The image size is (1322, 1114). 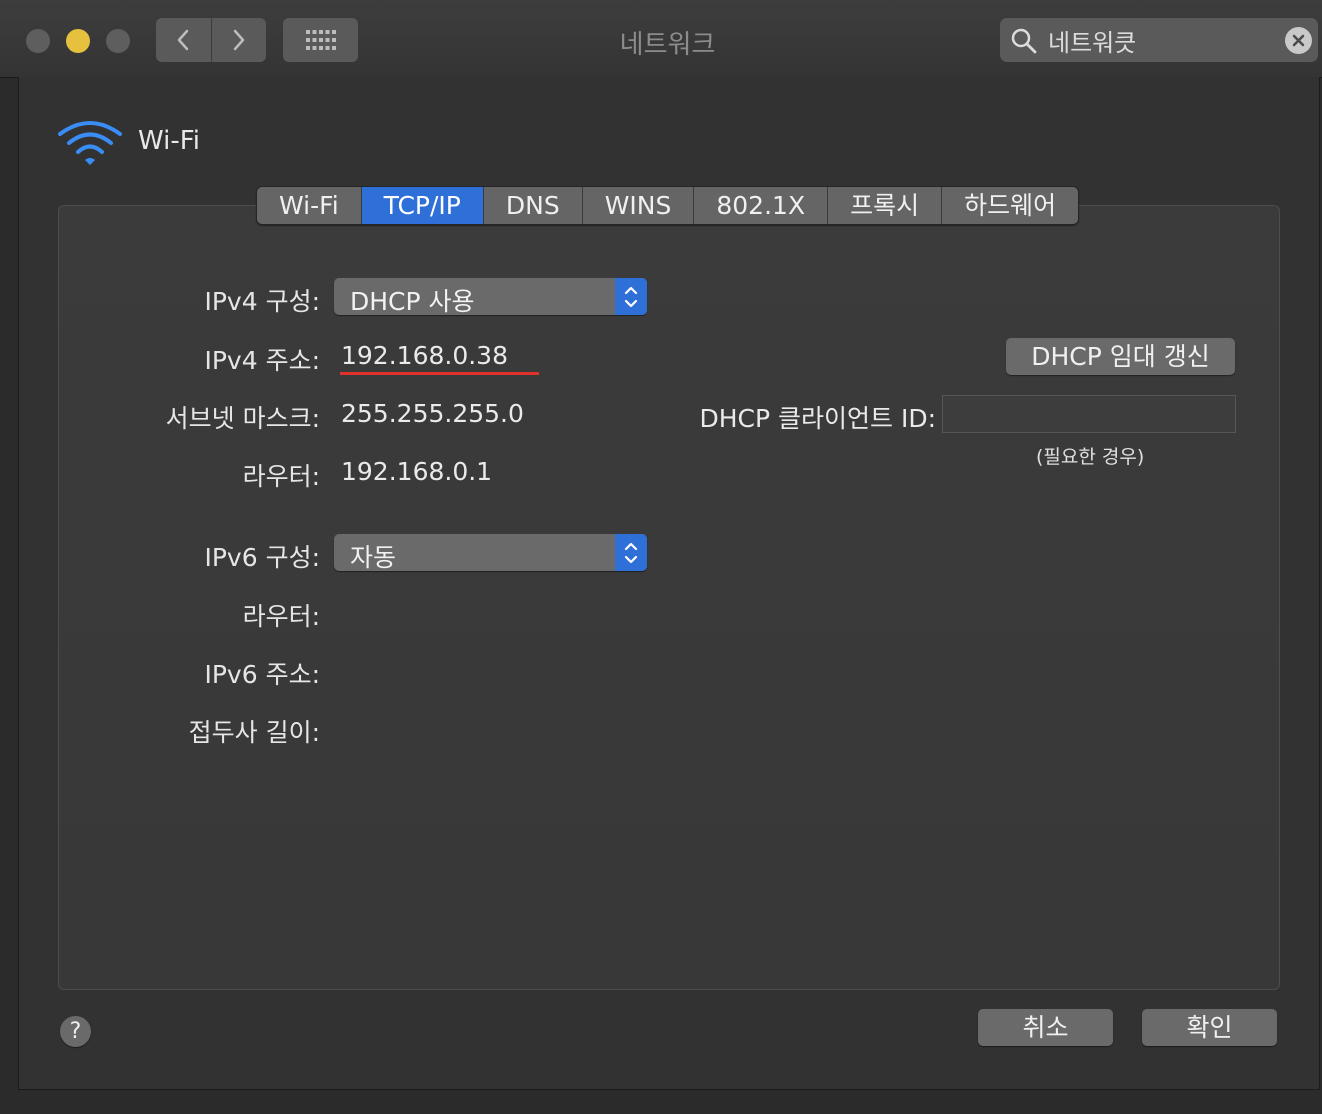 I want to click on navigation-buttons, so click(x=211, y=40).